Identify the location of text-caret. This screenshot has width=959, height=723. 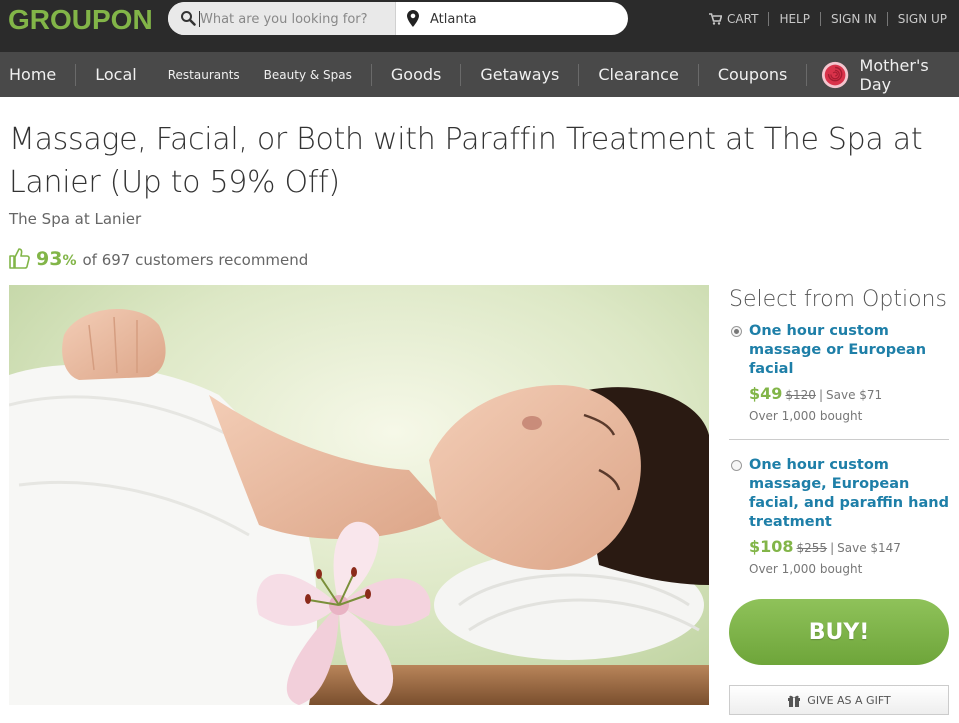
(199, 19).